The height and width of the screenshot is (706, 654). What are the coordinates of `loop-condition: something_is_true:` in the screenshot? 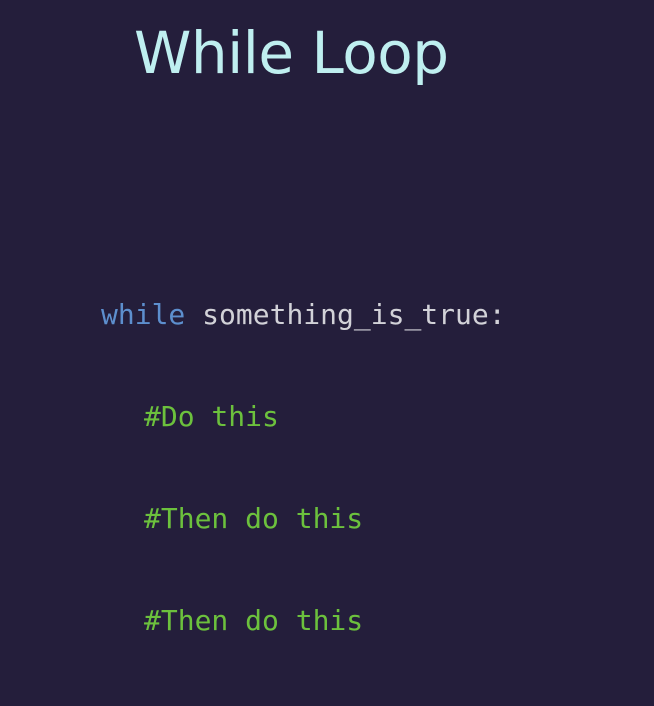 It's located at (345, 314).